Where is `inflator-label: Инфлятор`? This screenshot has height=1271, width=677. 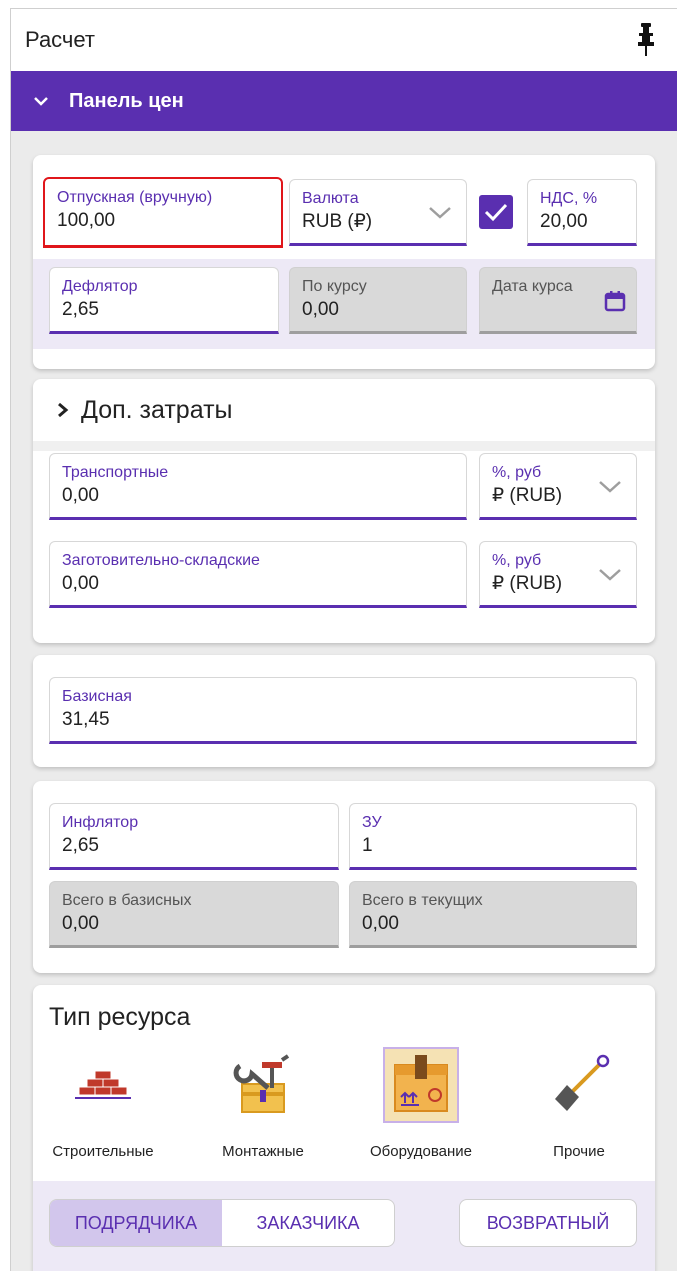 inflator-label: Инфлятор is located at coordinates (100, 822).